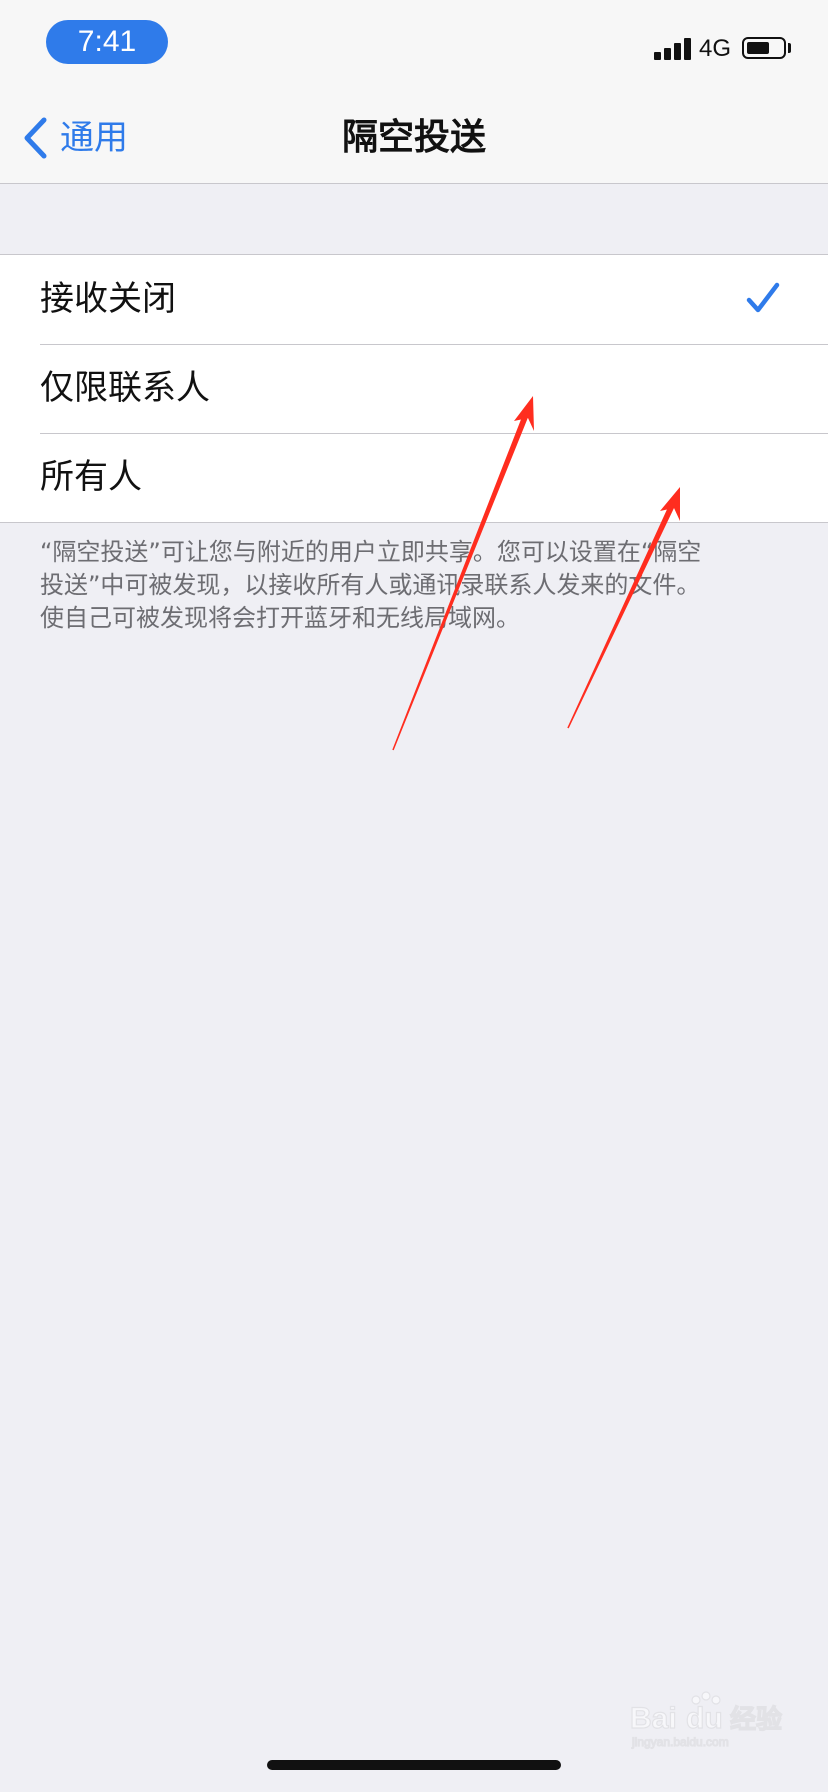 This screenshot has width=828, height=1792. Describe the element at coordinates (763, 297) in the screenshot. I see `checkmark-icon` at that location.